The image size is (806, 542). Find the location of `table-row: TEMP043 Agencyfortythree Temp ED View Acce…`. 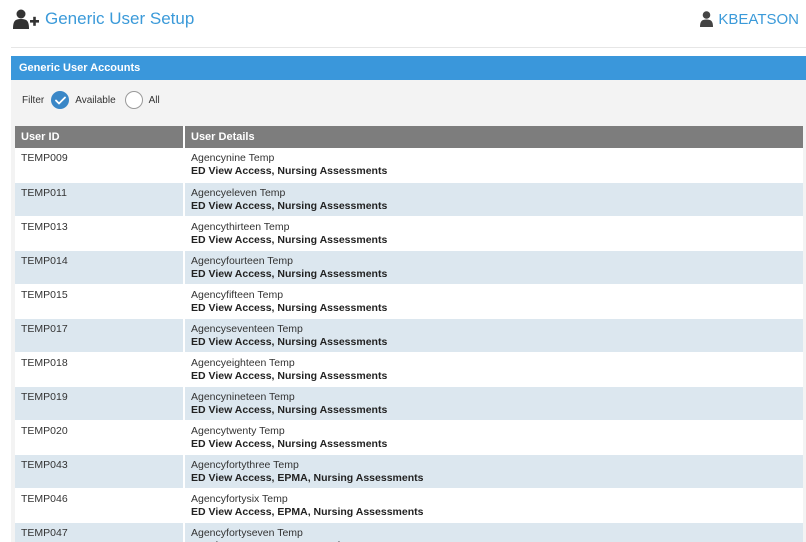

table-row: TEMP043 Agencyfortythree Temp ED View Acce… is located at coordinates (409, 471).